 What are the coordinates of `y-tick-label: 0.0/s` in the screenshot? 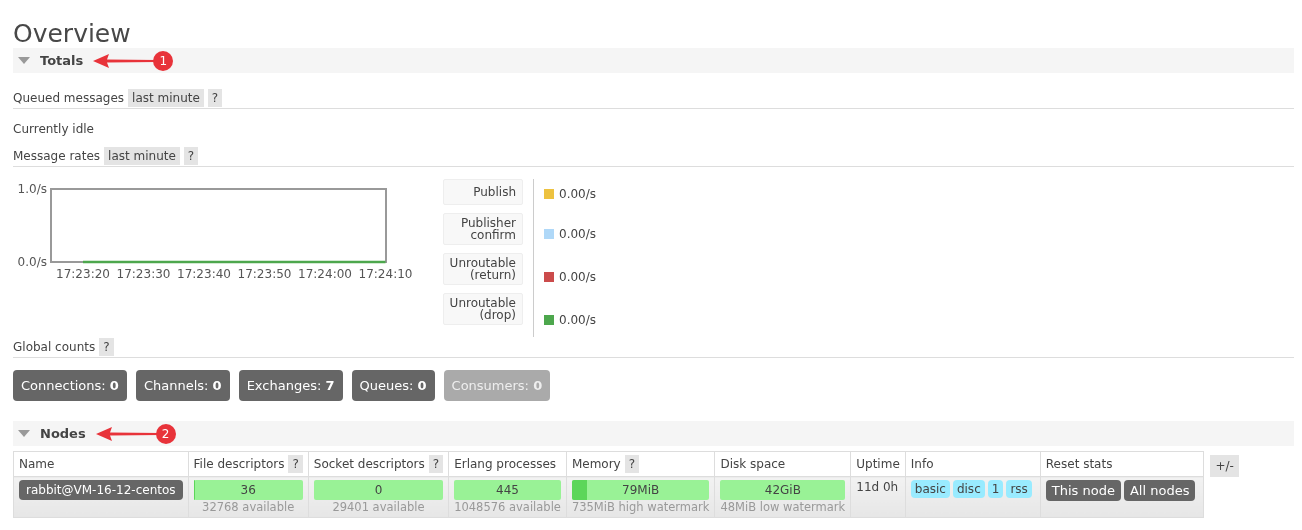 It's located at (32, 262).